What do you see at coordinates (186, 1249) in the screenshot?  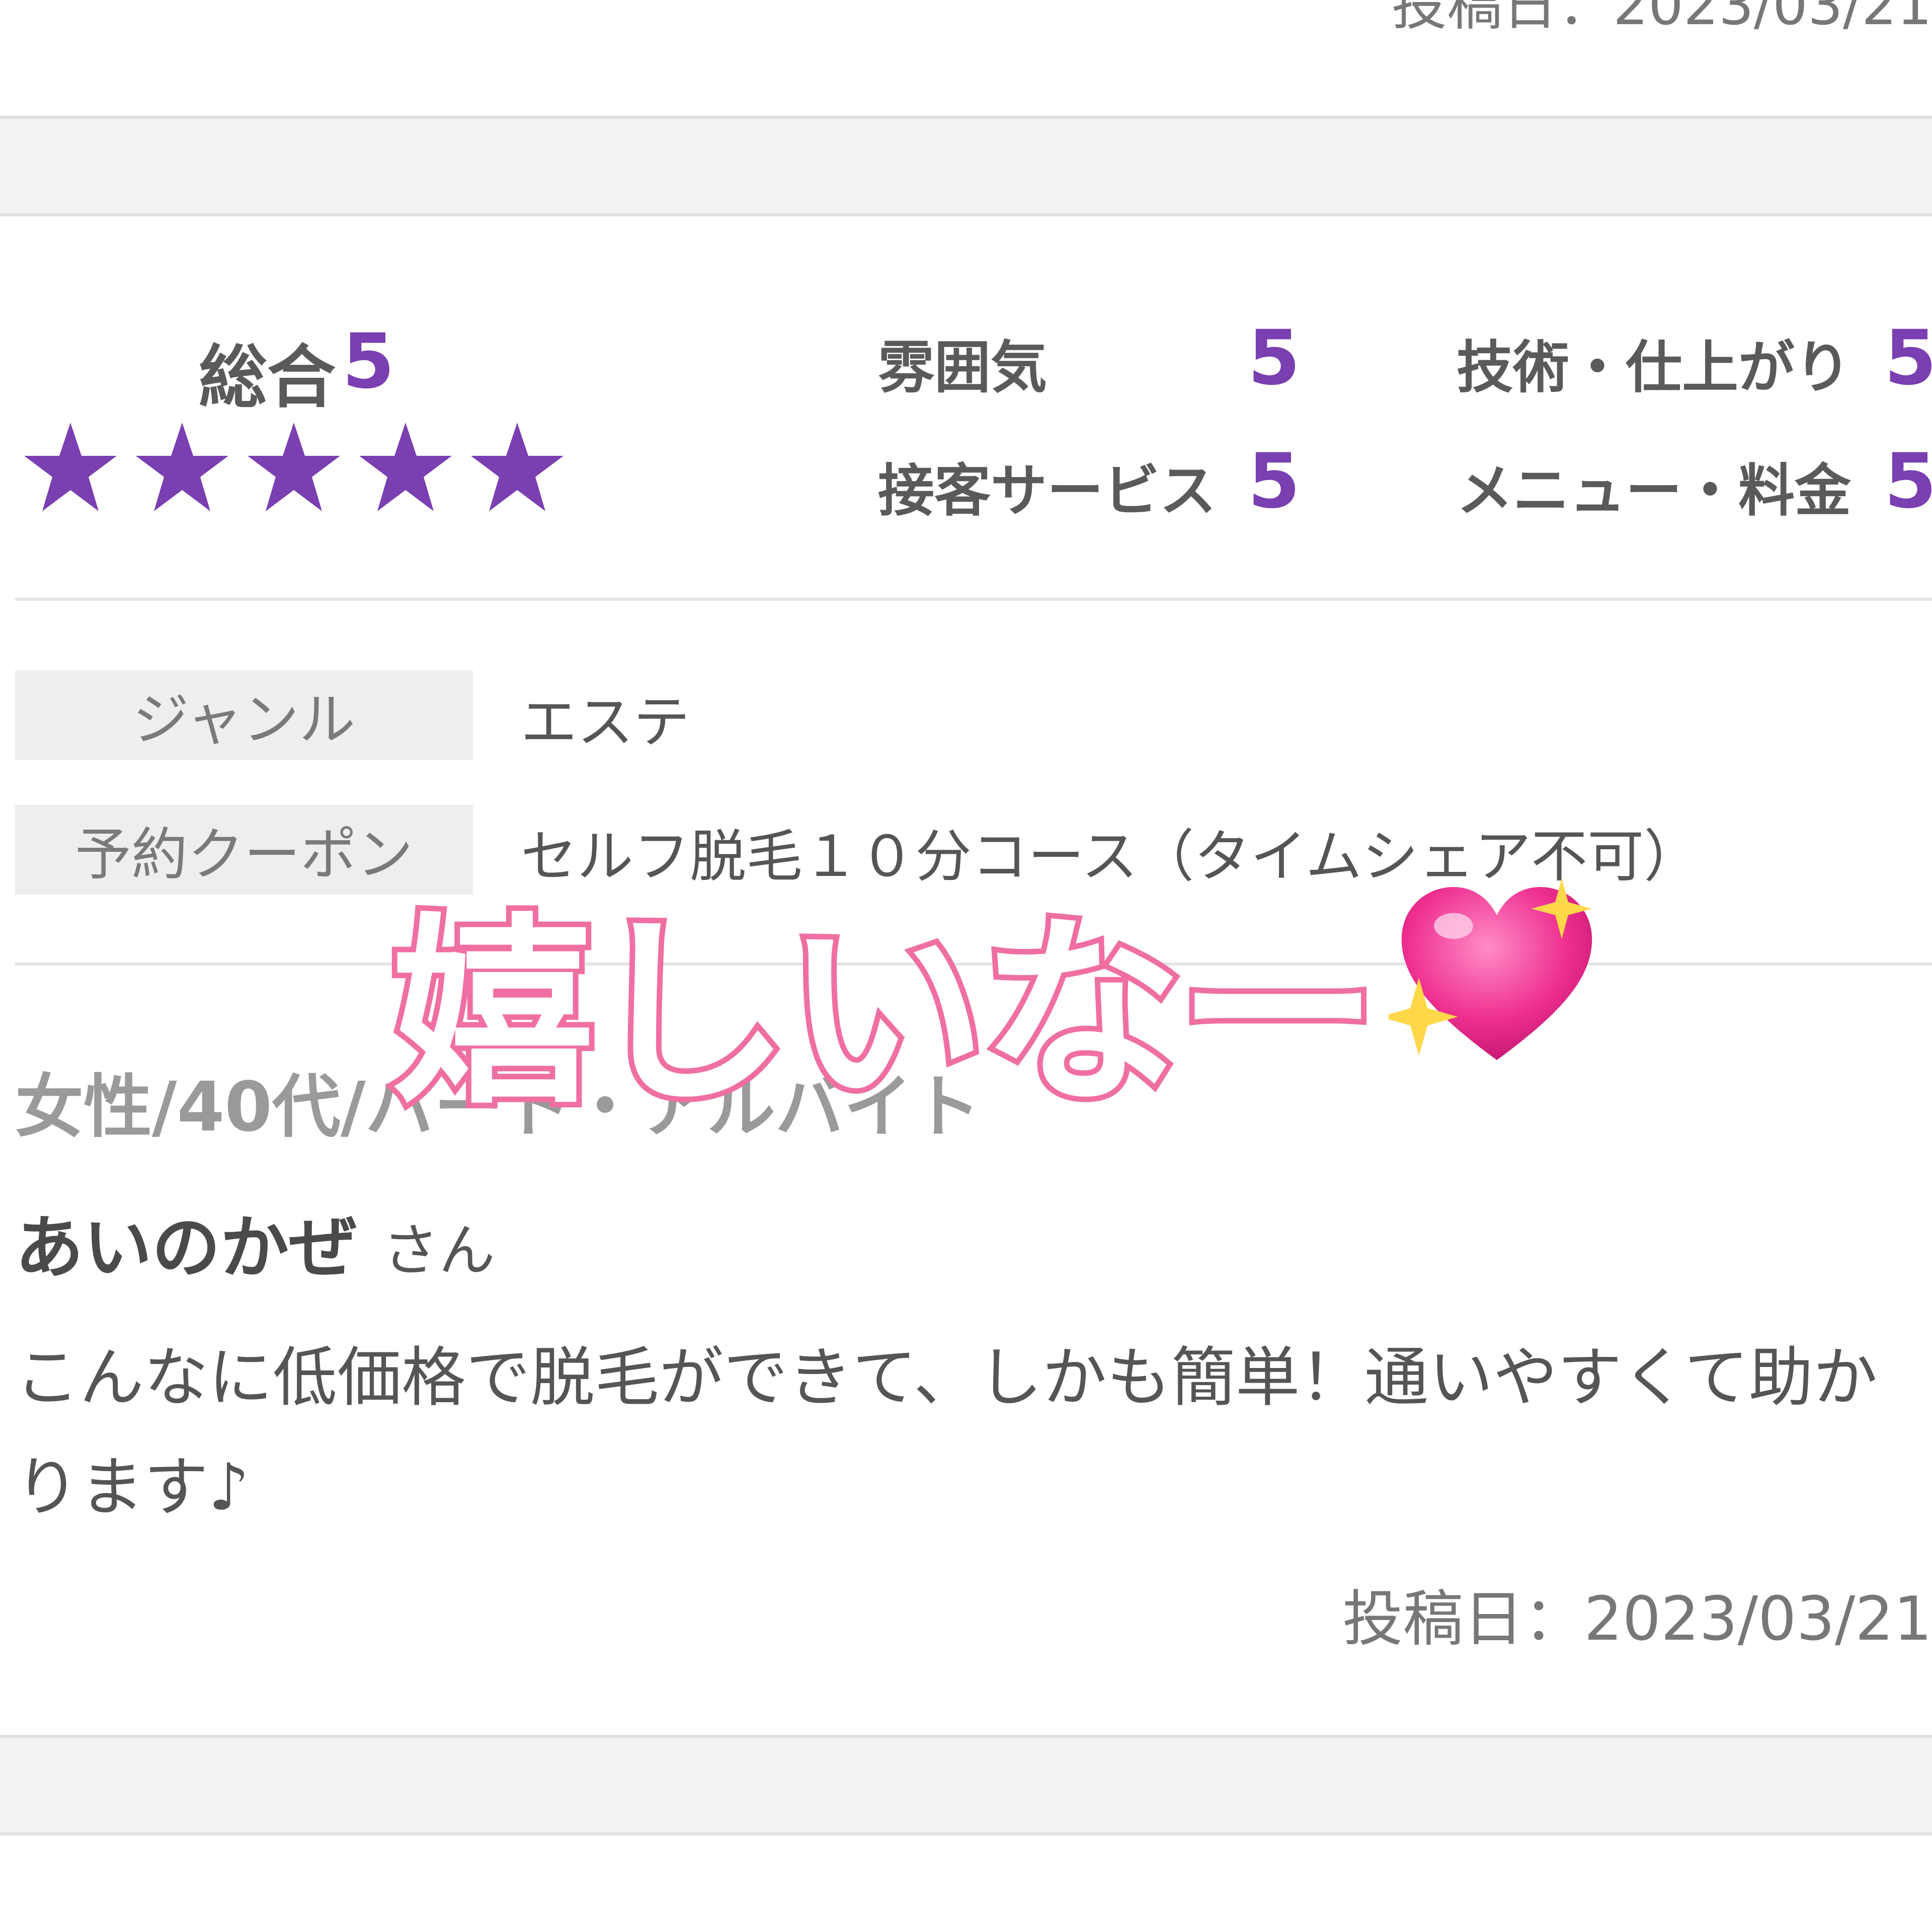 I see `reviewer-name: あいのかぜ` at bounding box center [186, 1249].